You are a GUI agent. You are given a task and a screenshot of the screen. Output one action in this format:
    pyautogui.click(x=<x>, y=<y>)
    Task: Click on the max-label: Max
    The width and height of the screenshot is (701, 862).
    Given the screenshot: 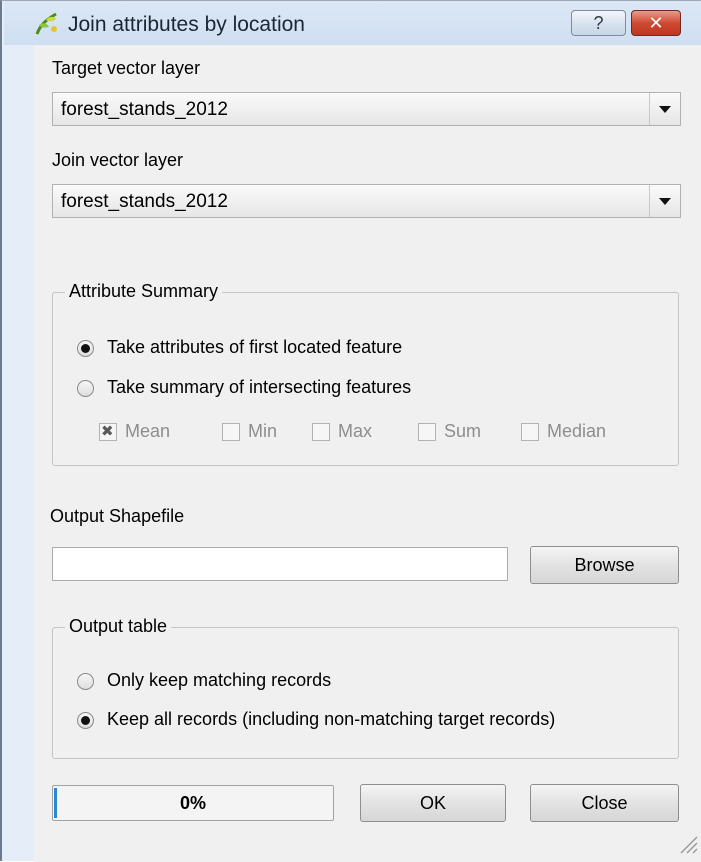 What is the action you would take?
    pyautogui.click(x=355, y=431)
    